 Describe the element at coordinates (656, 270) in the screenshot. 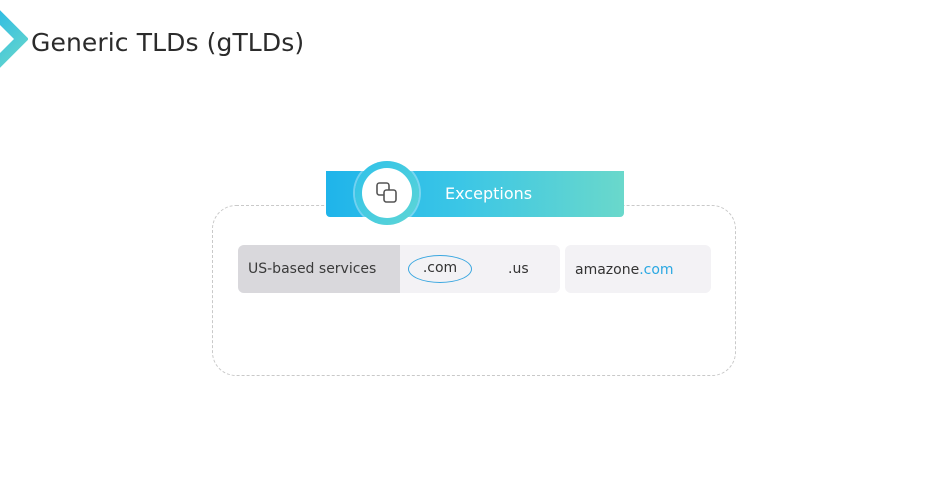

I see `example-domain-tld: .com` at that location.